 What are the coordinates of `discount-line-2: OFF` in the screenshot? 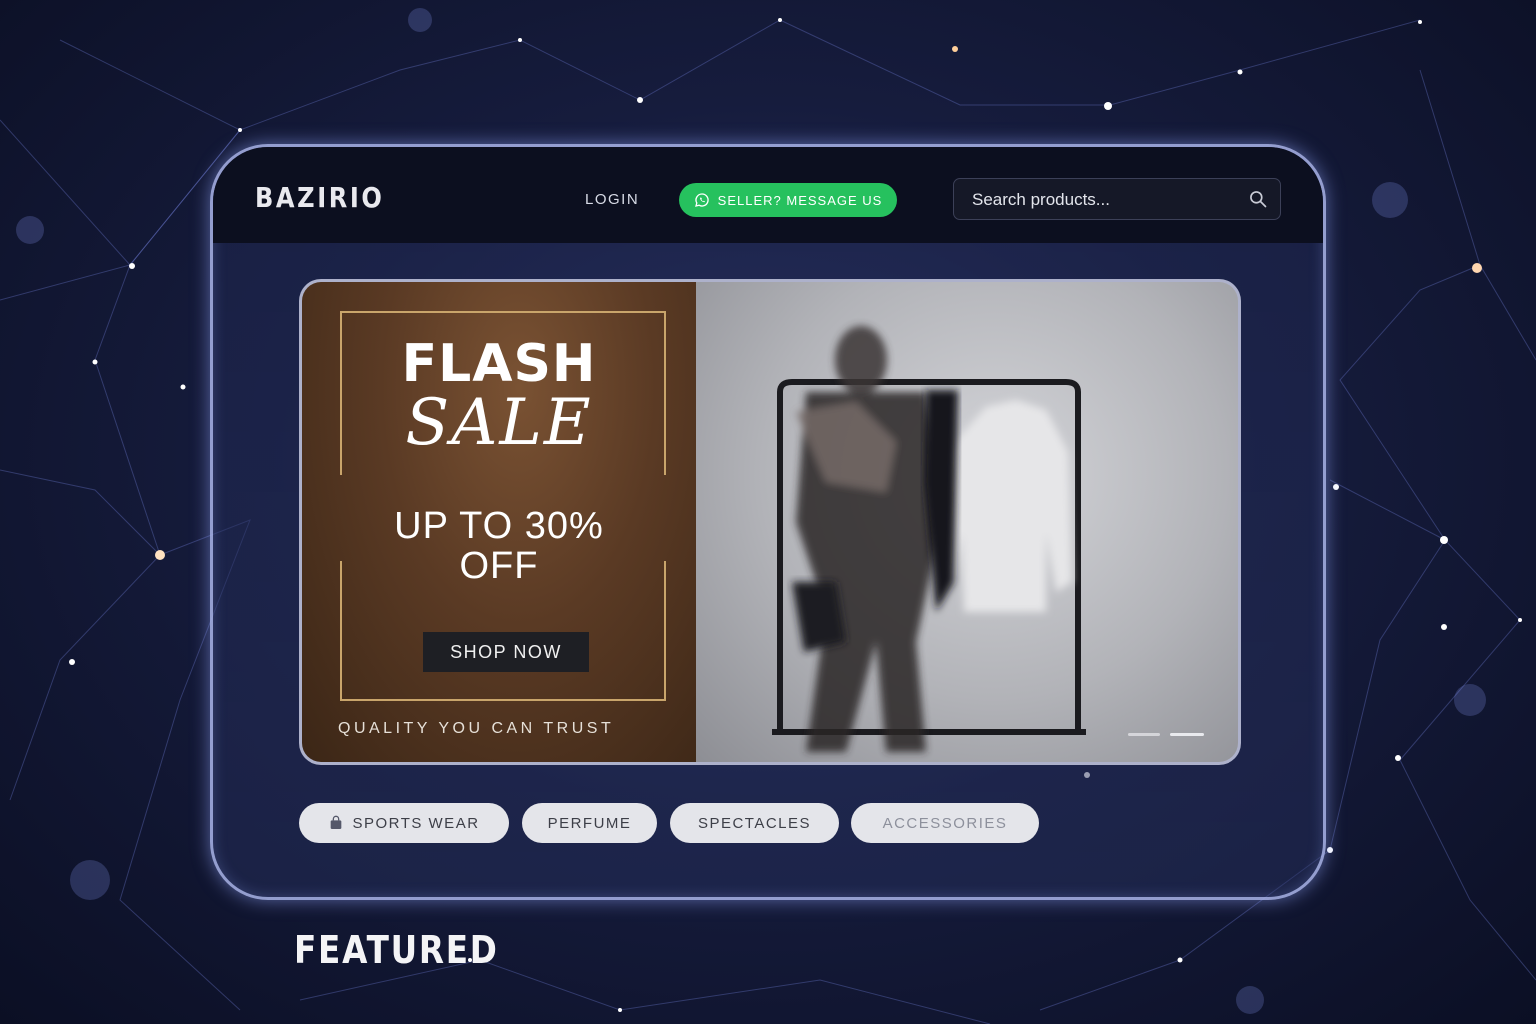 It's located at (499, 566).